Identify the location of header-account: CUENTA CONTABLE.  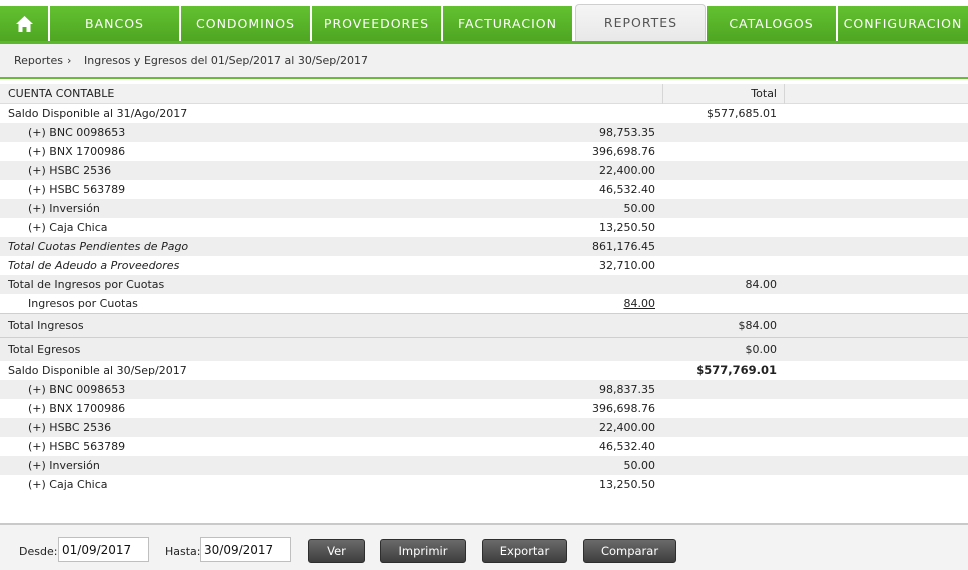
(61, 93).